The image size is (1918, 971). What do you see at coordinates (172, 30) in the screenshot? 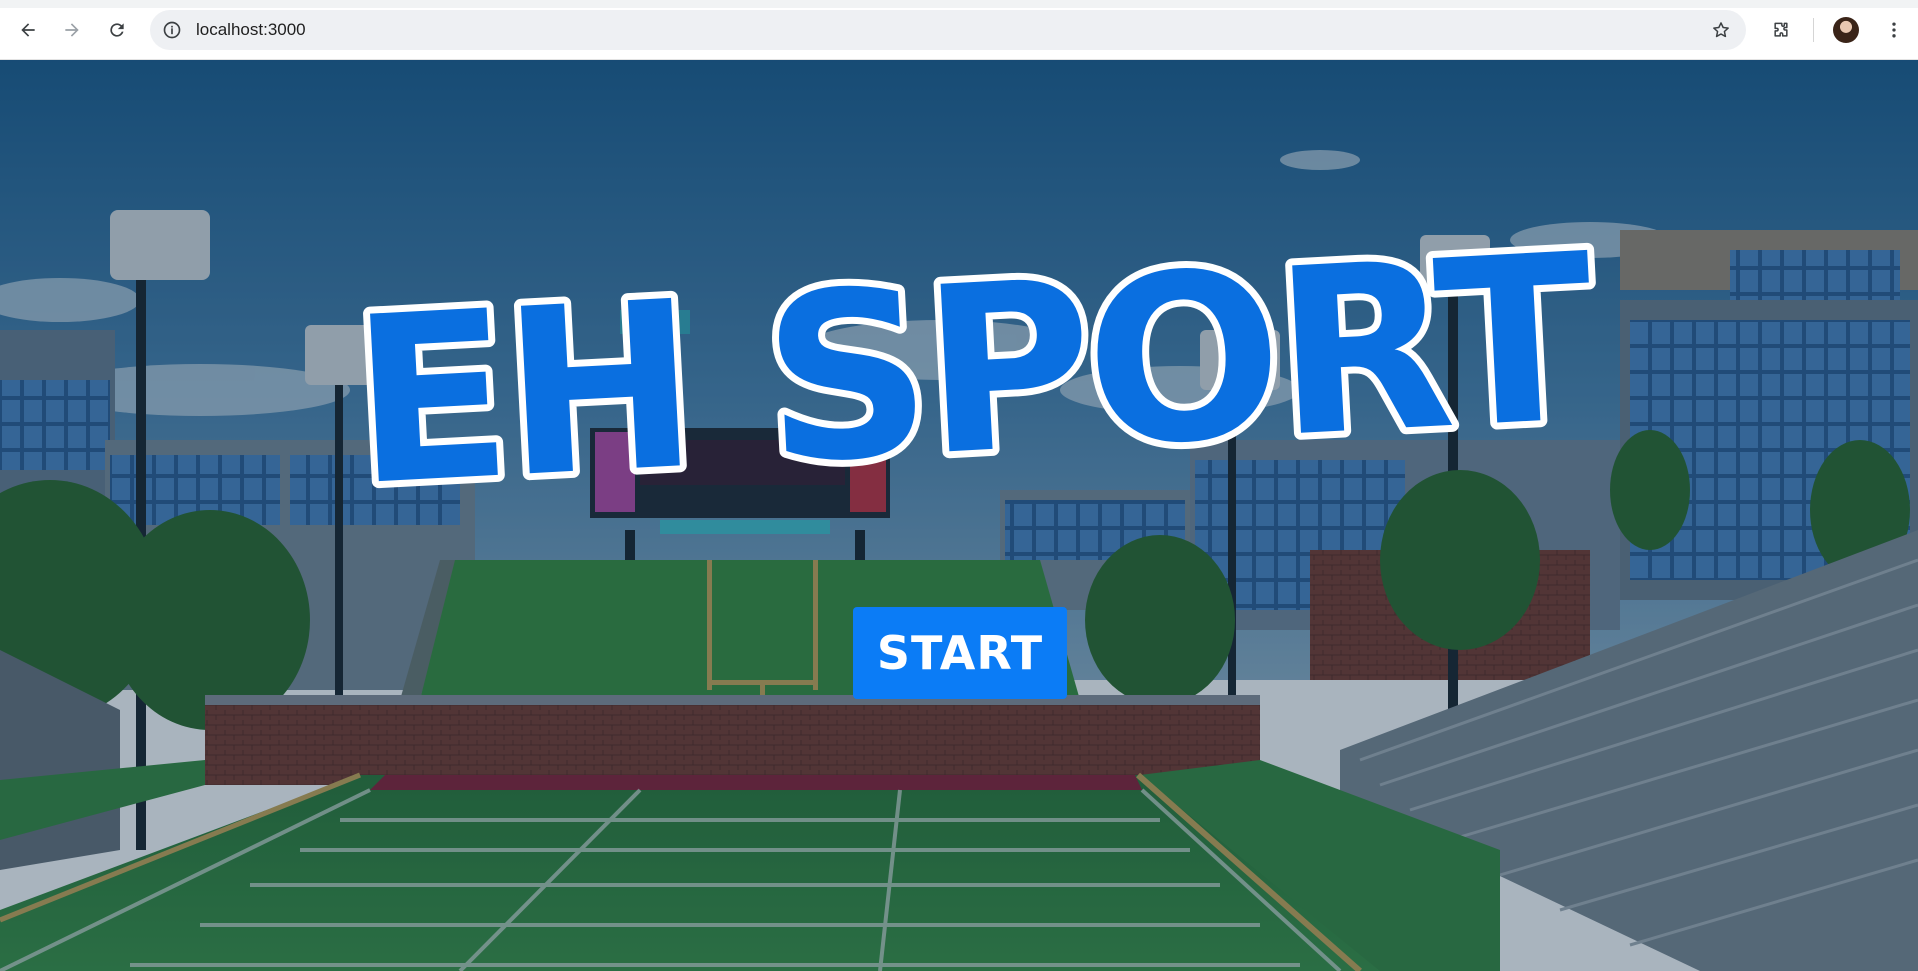
I see `info-icon` at bounding box center [172, 30].